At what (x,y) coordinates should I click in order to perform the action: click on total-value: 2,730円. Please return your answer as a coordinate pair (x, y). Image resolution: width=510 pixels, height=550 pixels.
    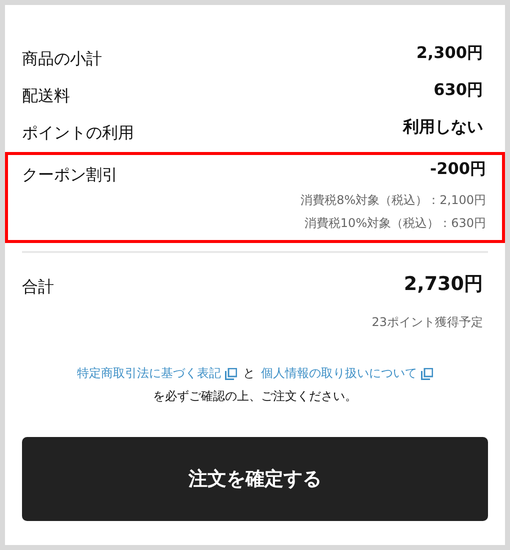
    Looking at the image, I should click on (443, 284).